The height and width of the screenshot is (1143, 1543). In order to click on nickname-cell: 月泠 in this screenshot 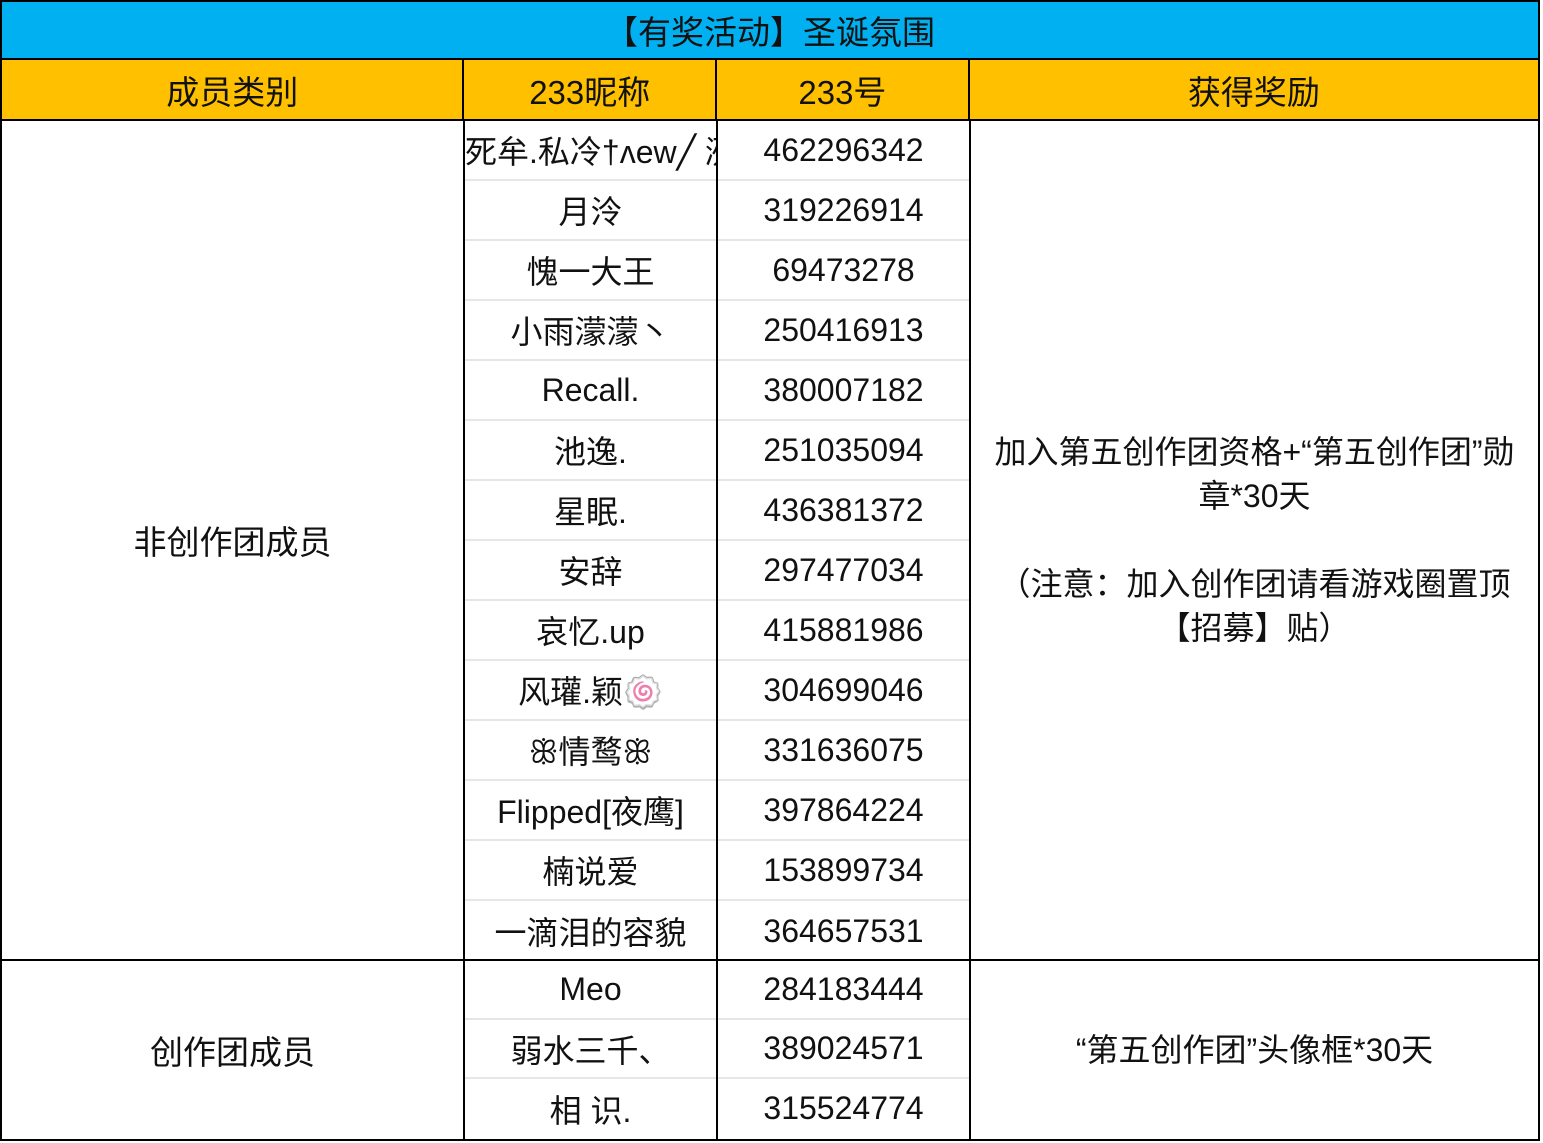, I will do `click(590, 211)`.